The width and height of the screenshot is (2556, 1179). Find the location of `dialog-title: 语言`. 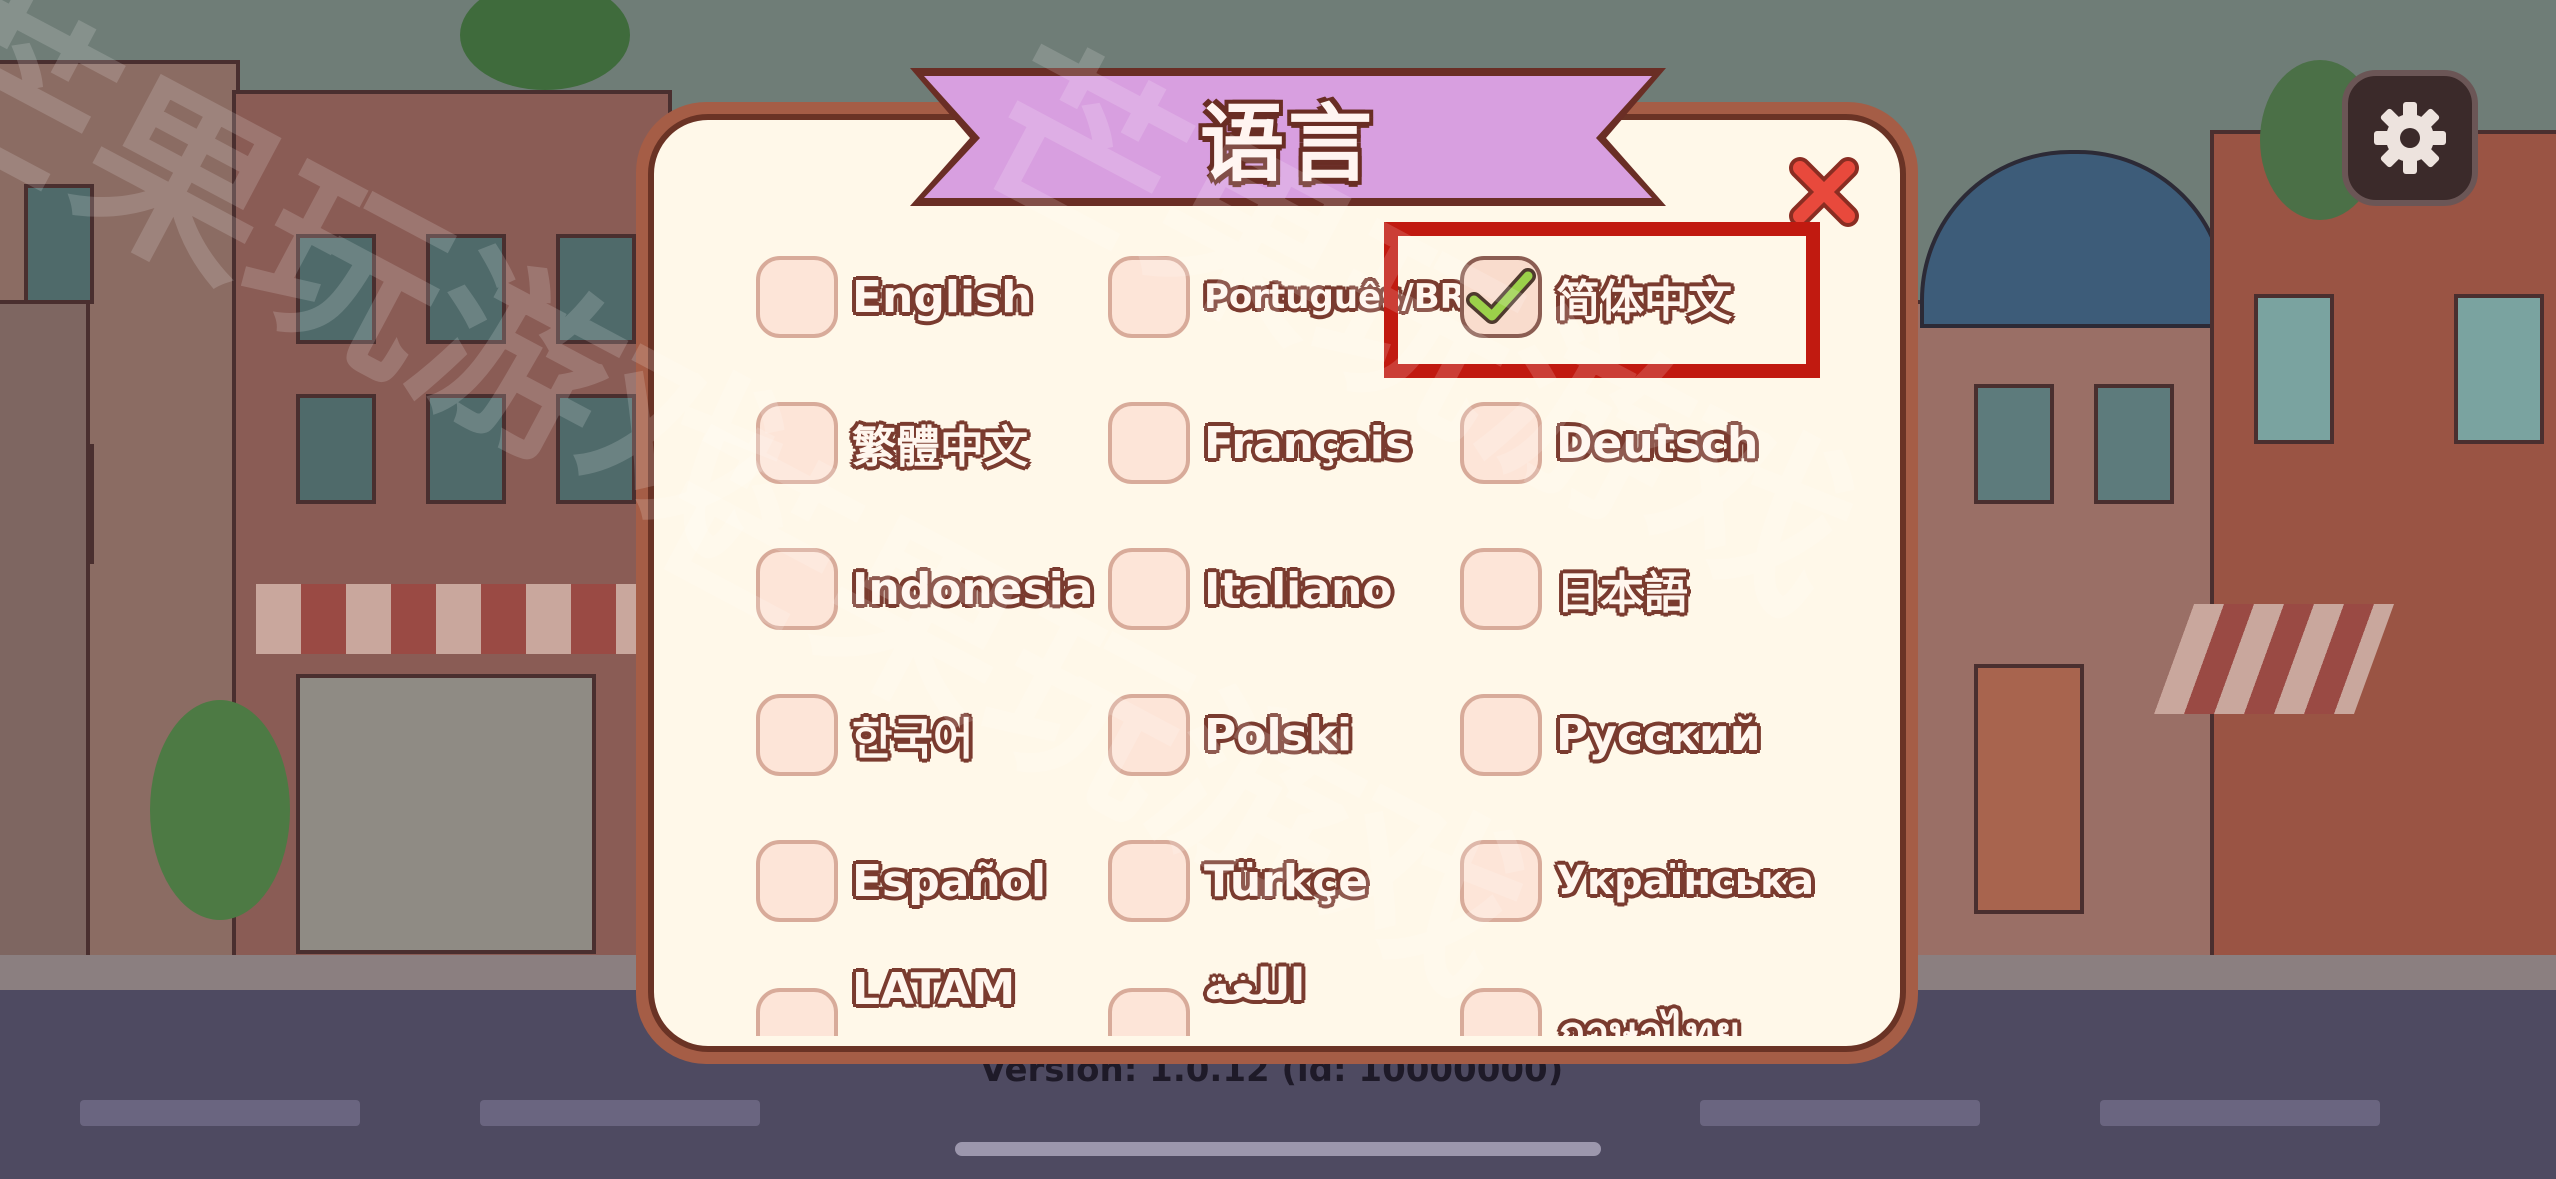

dialog-title: 语言 is located at coordinates (1287, 143).